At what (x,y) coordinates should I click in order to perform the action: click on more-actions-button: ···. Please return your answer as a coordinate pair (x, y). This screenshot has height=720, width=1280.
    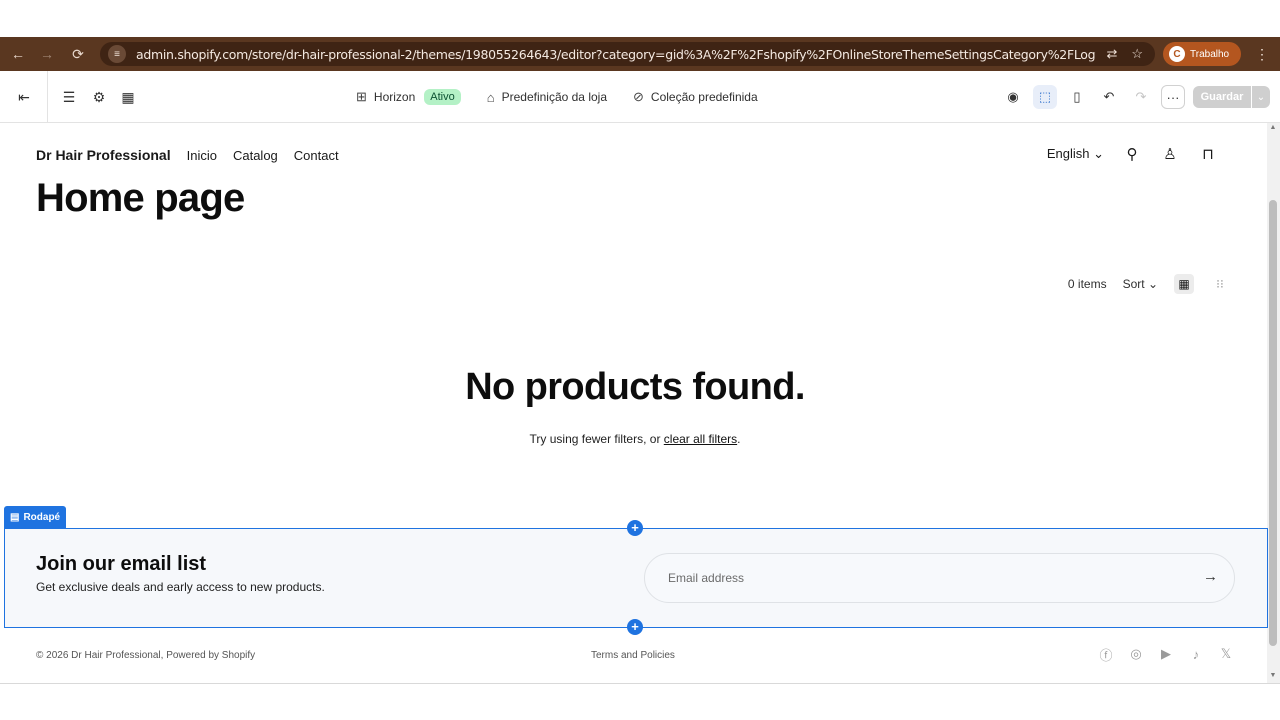
    Looking at the image, I should click on (1173, 97).